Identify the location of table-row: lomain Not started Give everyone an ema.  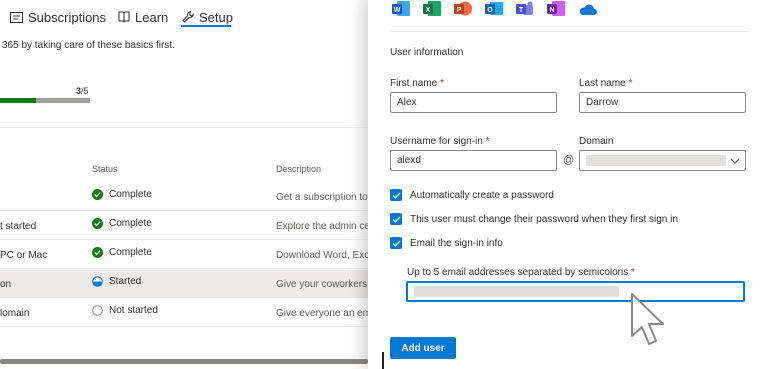
(190, 313).